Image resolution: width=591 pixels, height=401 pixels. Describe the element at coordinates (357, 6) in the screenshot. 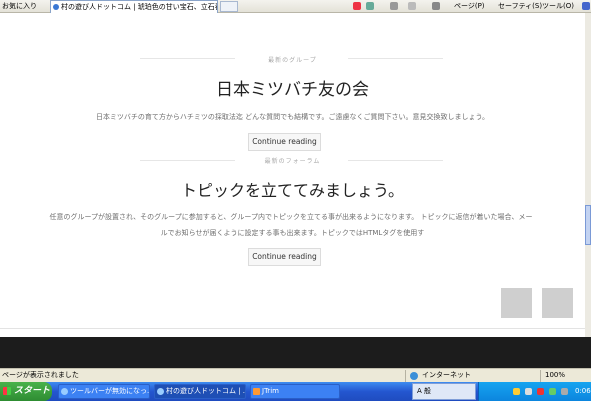

I see `rss-icon` at that location.